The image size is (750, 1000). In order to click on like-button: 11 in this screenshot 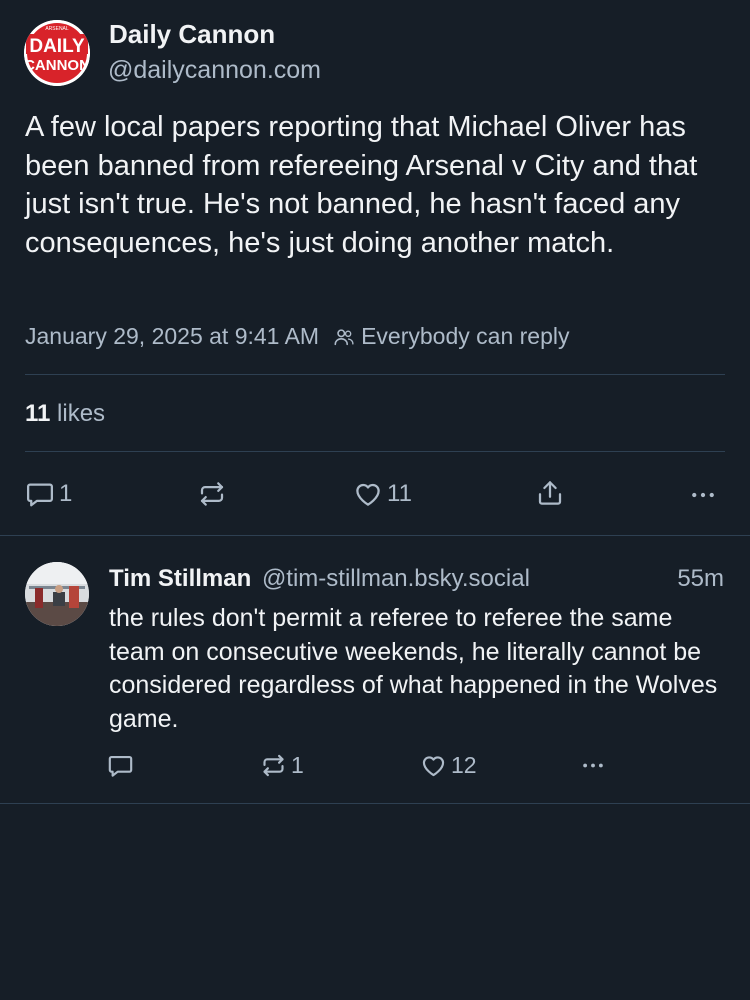, I will do `click(382, 494)`.